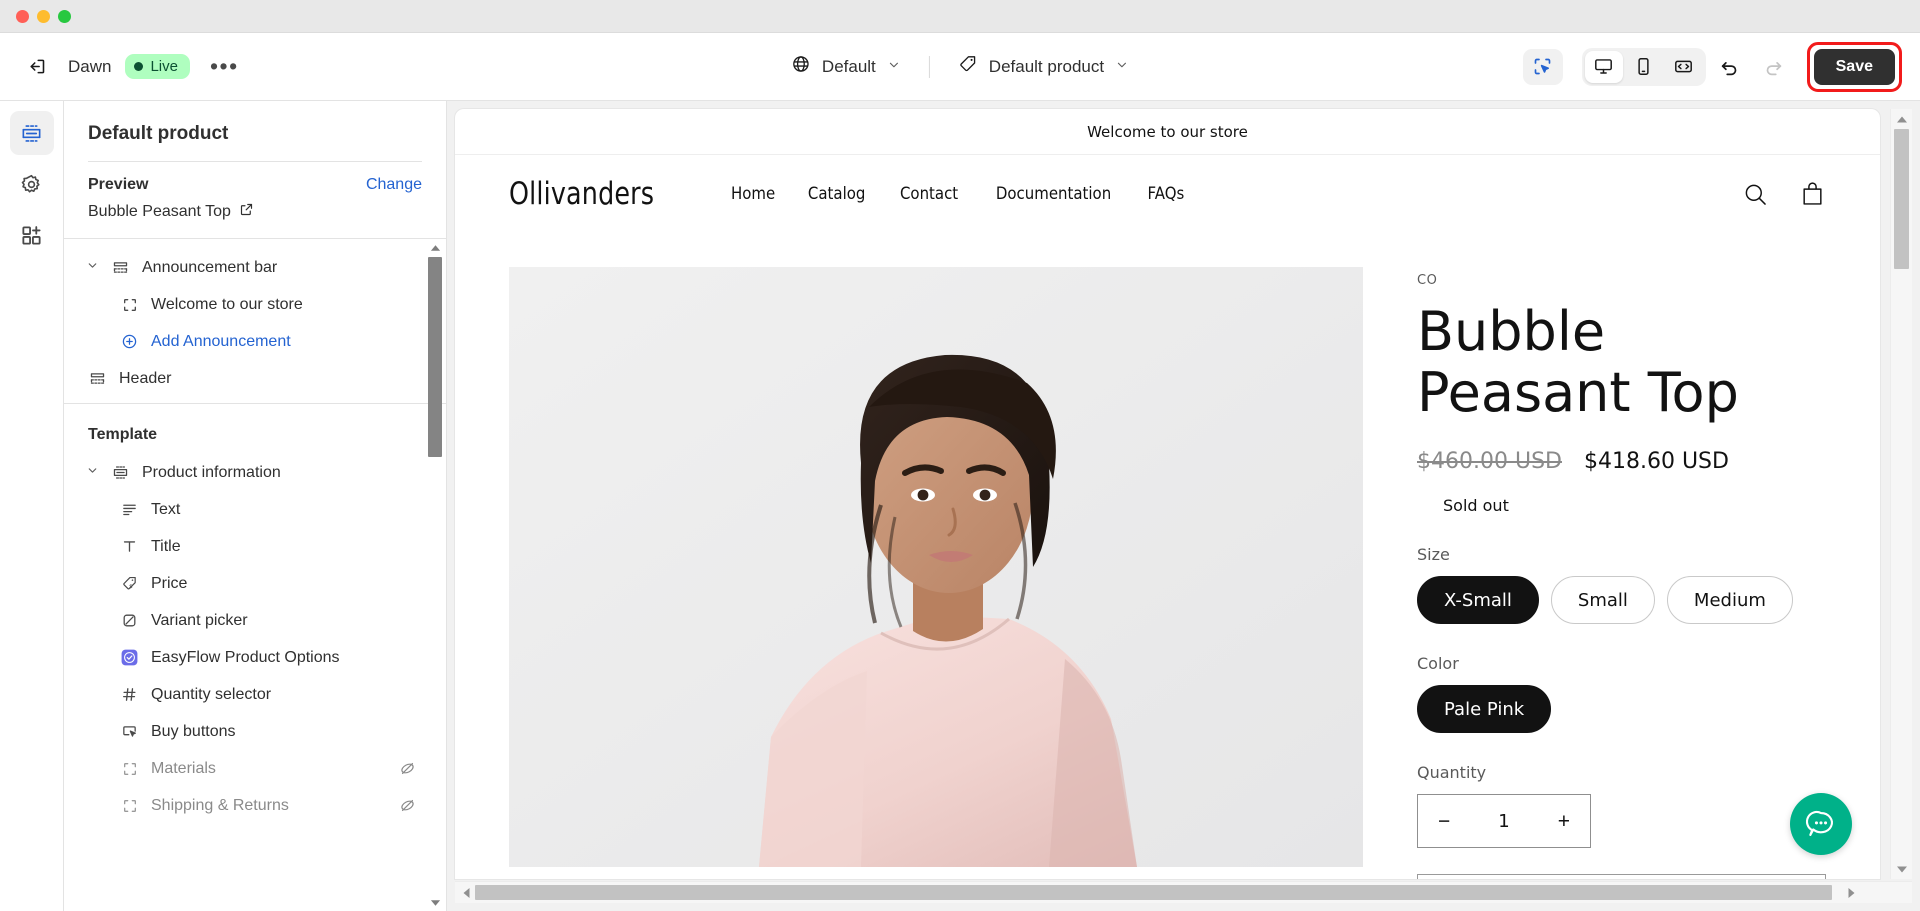 This screenshot has width=1920, height=911. I want to click on layer-label: Header, so click(145, 378).